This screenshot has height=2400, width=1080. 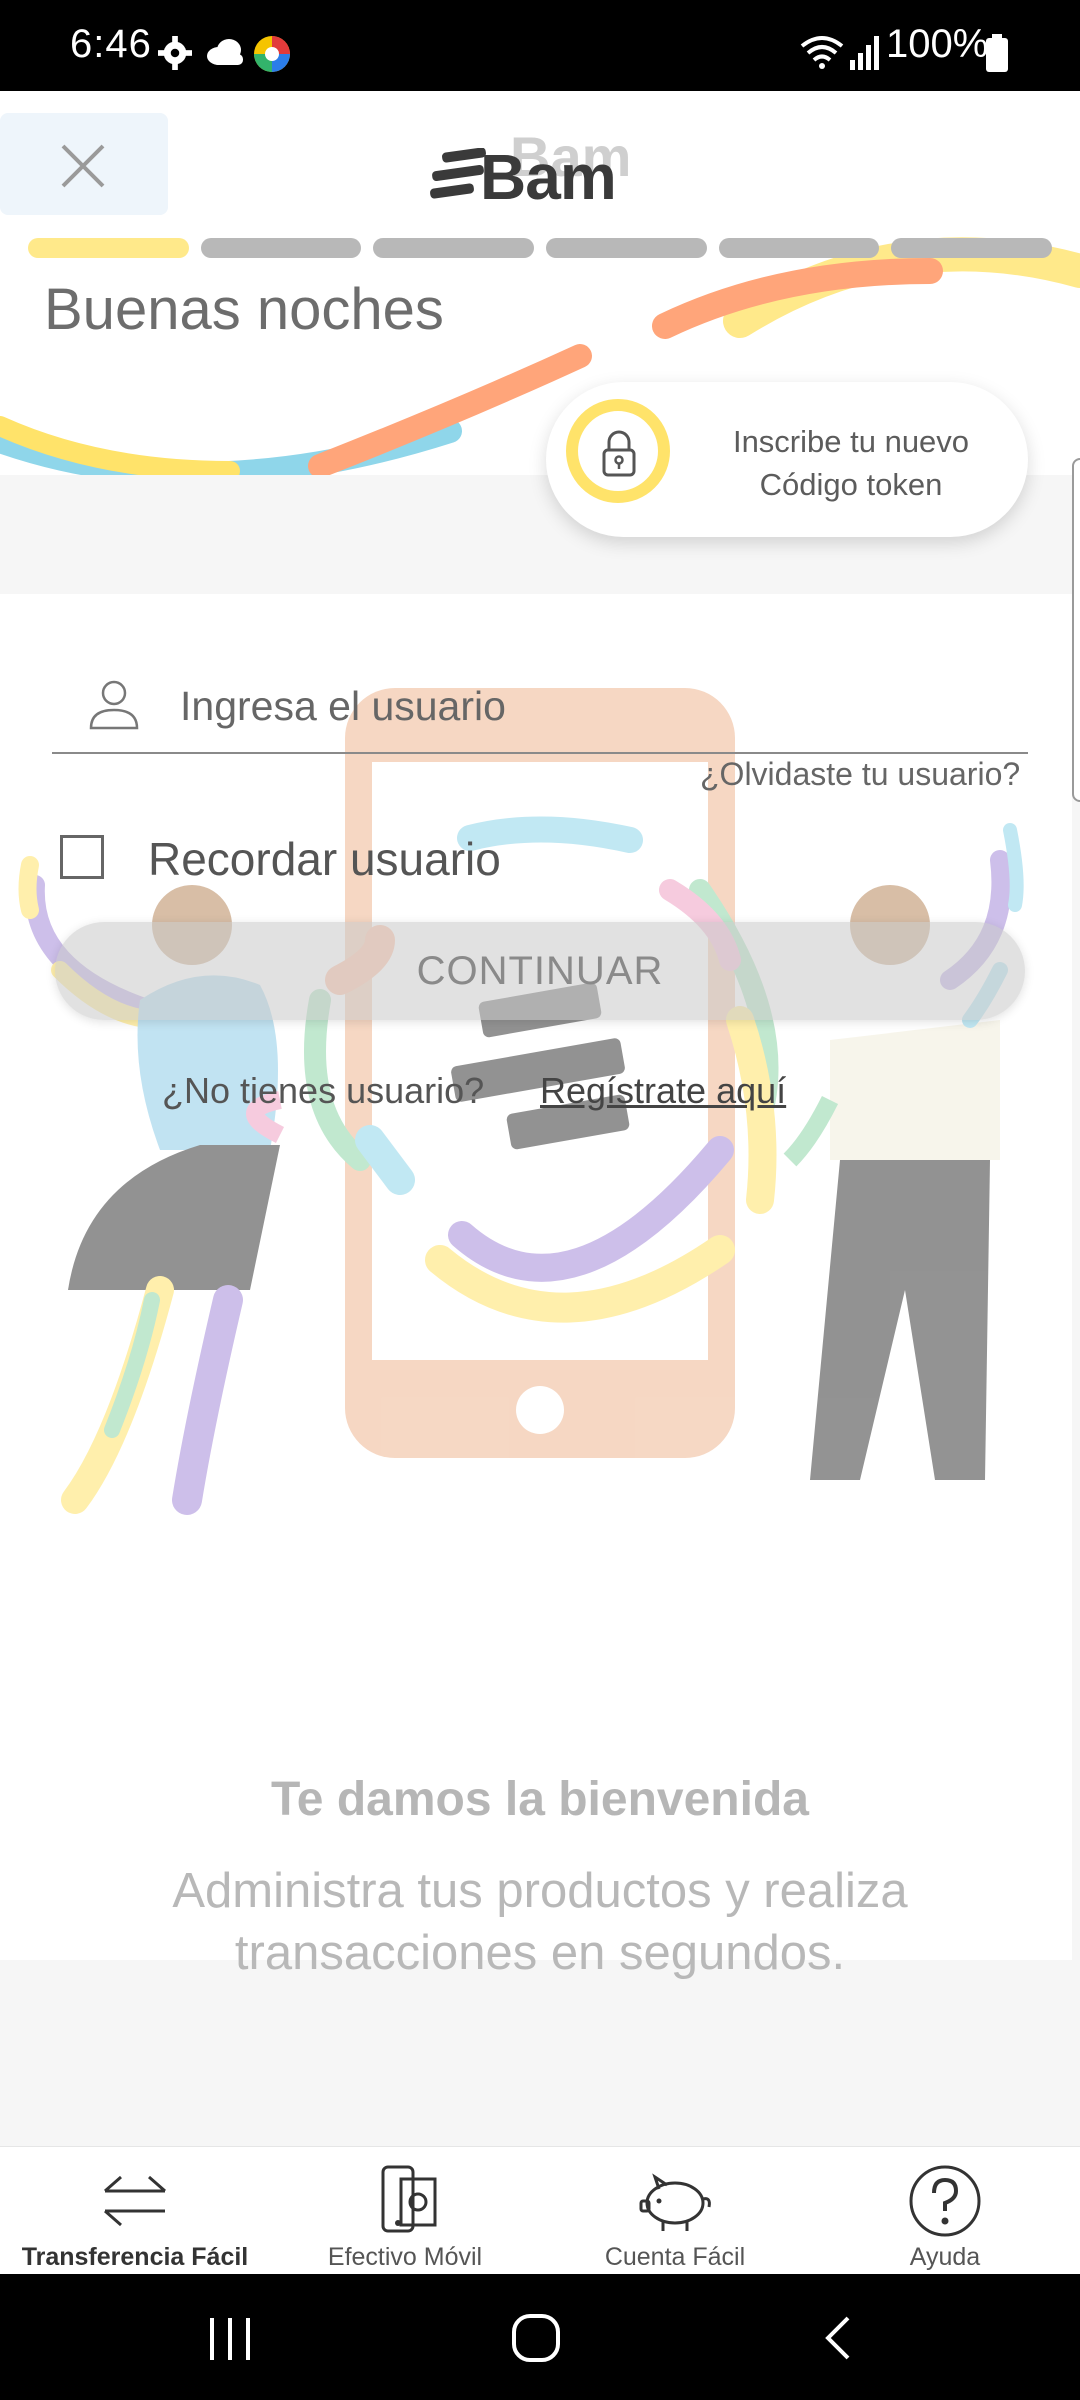 What do you see at coordinates (82, 857) in the screenshot?
I see `remember-user-checkbox` at bounding box center [82, 857].